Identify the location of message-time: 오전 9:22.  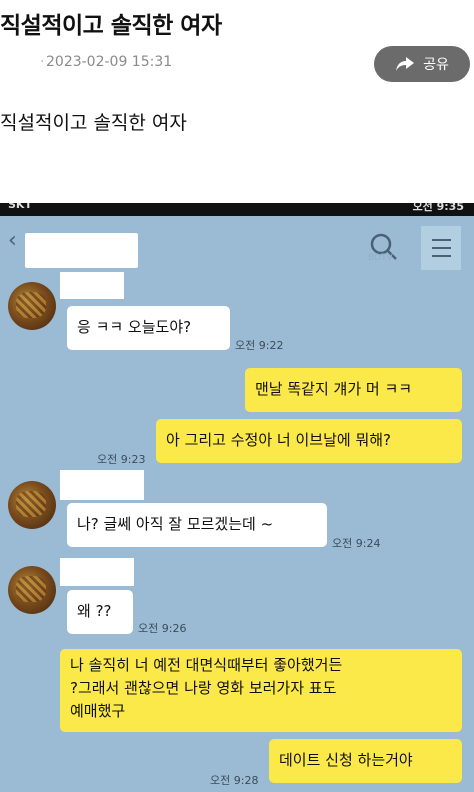
(259, 345).